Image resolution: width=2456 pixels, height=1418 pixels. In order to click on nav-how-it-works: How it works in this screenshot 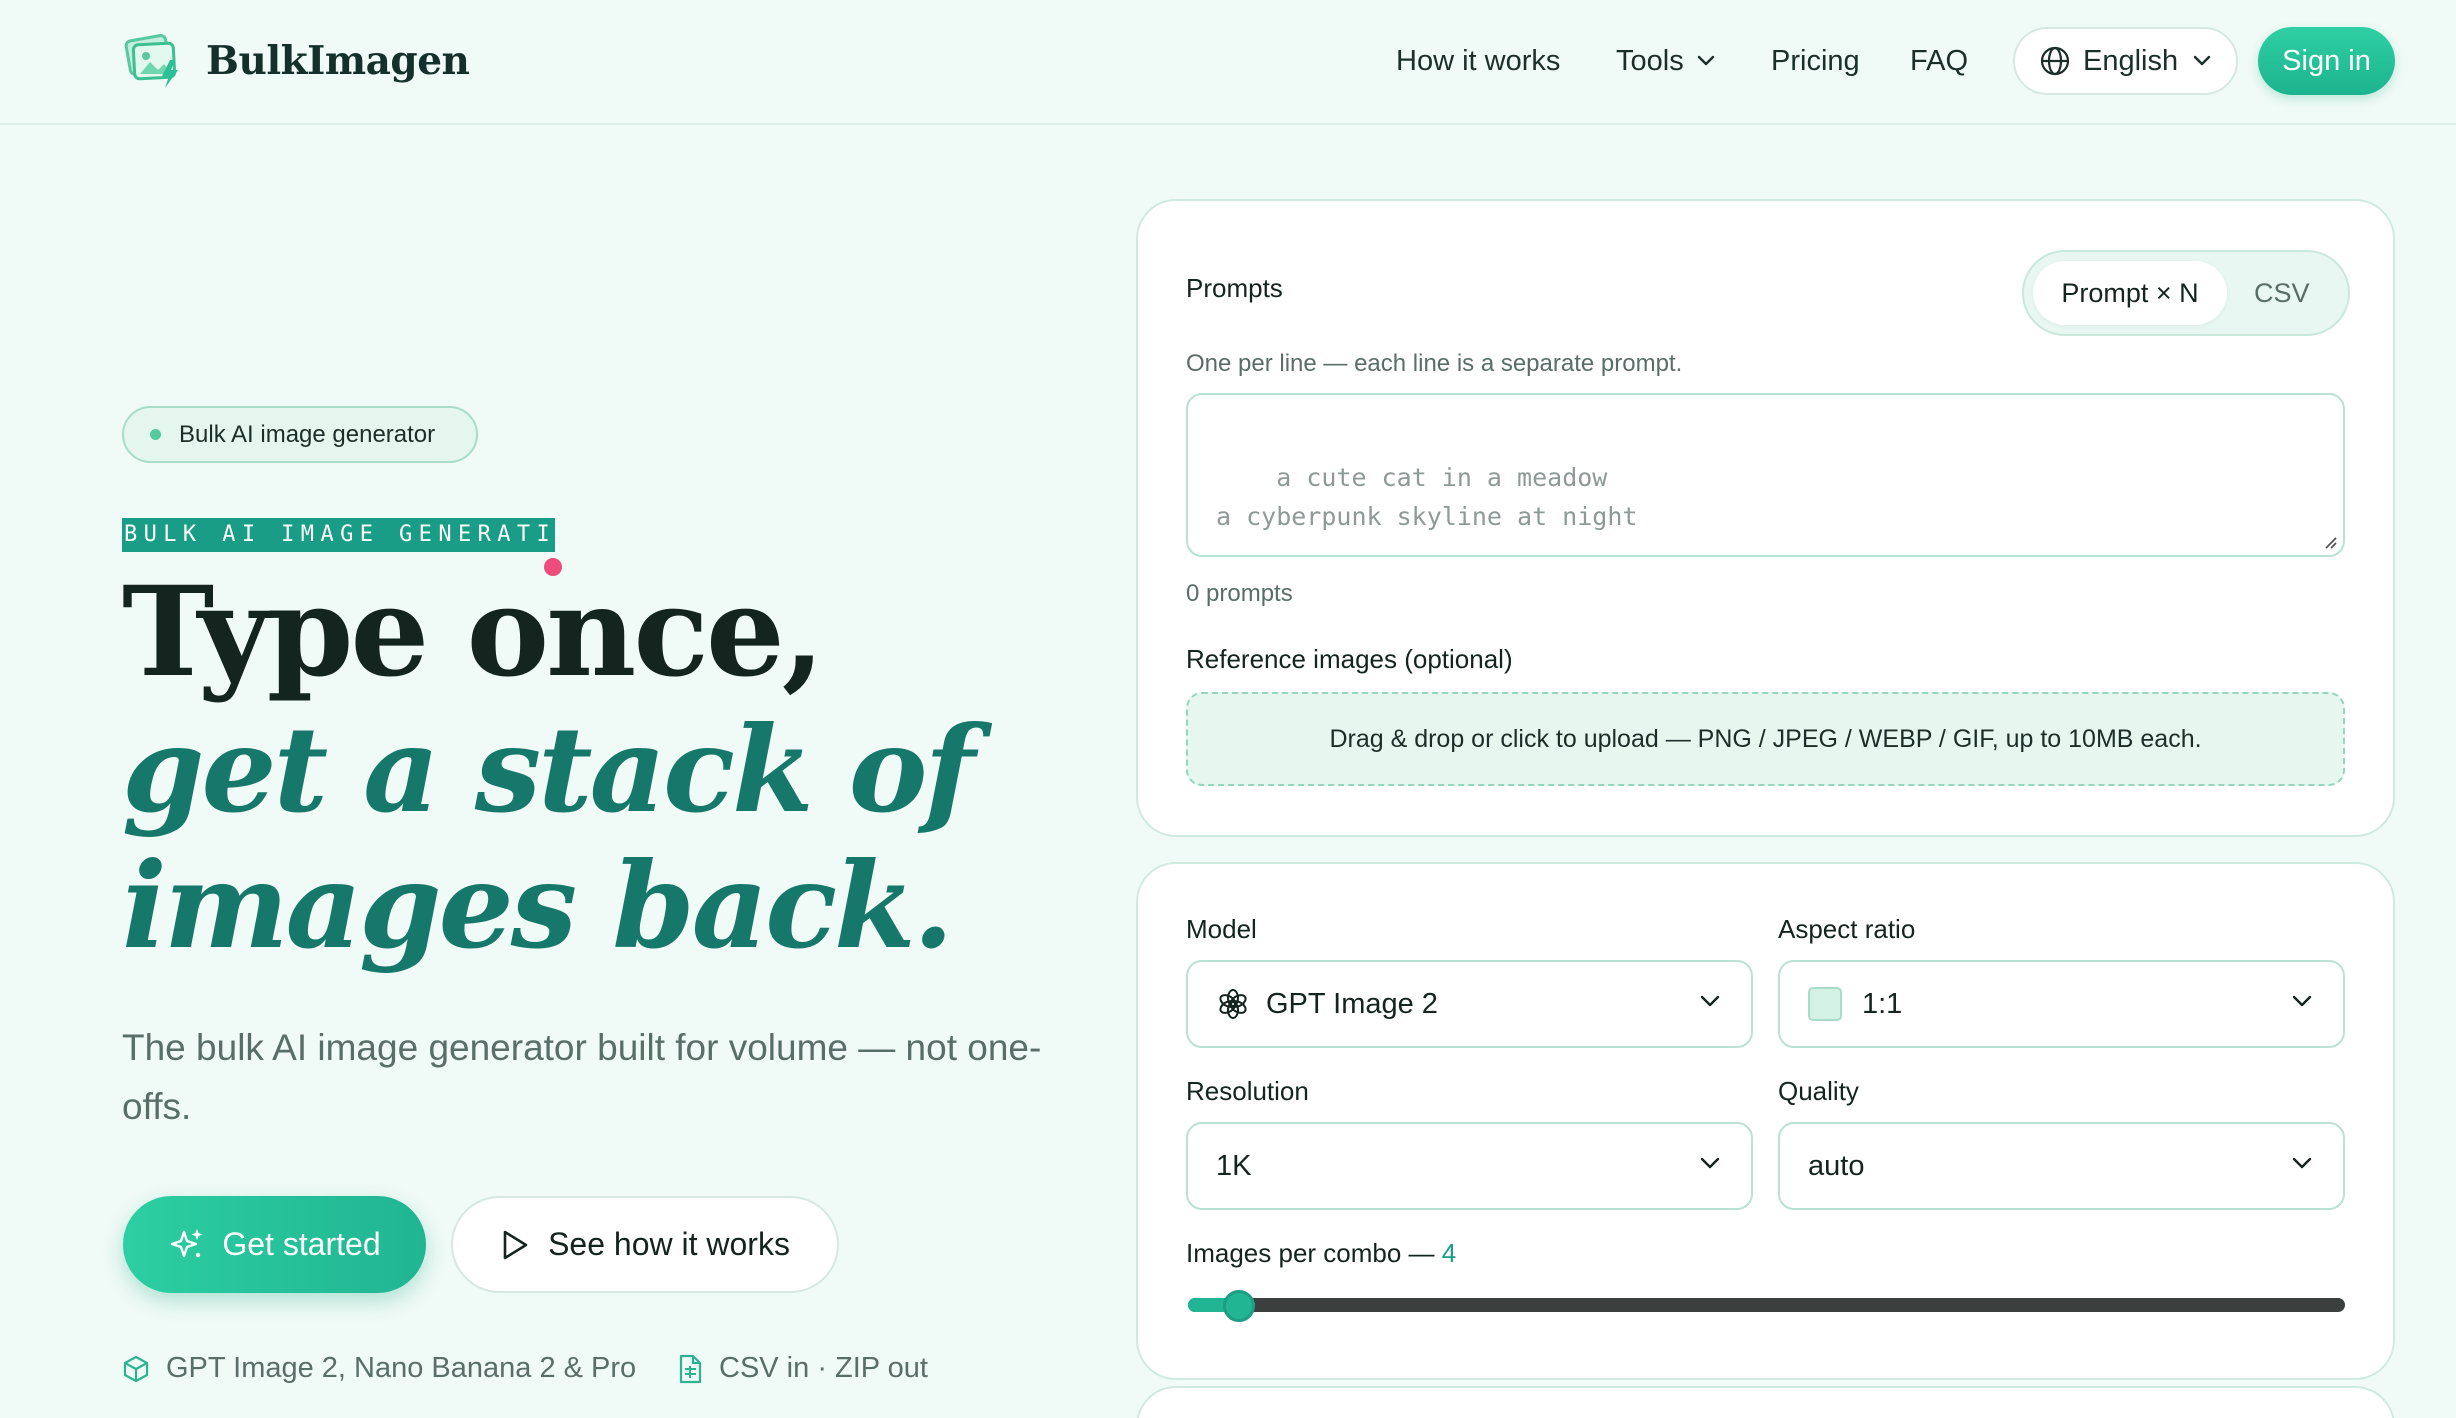, I will do `click(1478, 61)`.